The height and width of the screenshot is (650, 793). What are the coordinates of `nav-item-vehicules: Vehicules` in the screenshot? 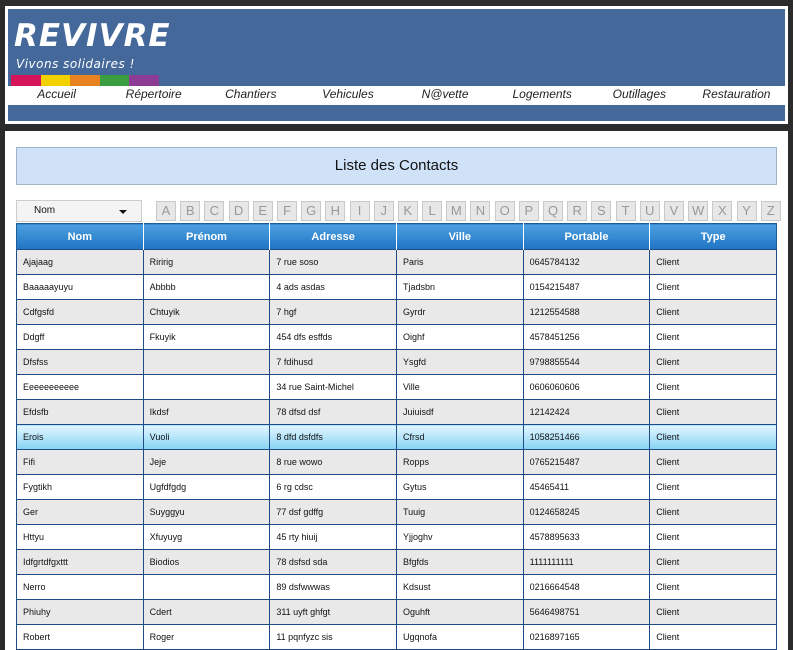 It's located at (347, 95).